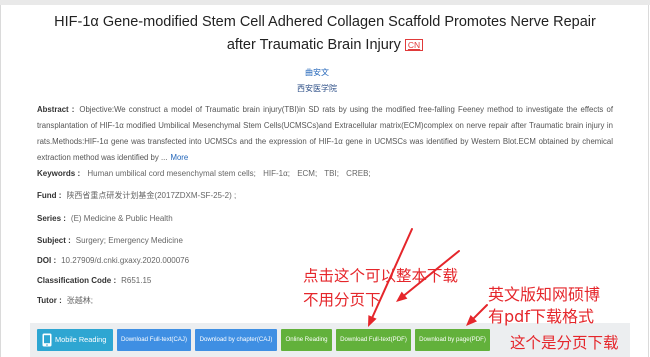  Describe the element at coordinates (373, 340) in the screenshot. I see `download-full-text-pdf-button: Download Full-text(PDF)` at that location.